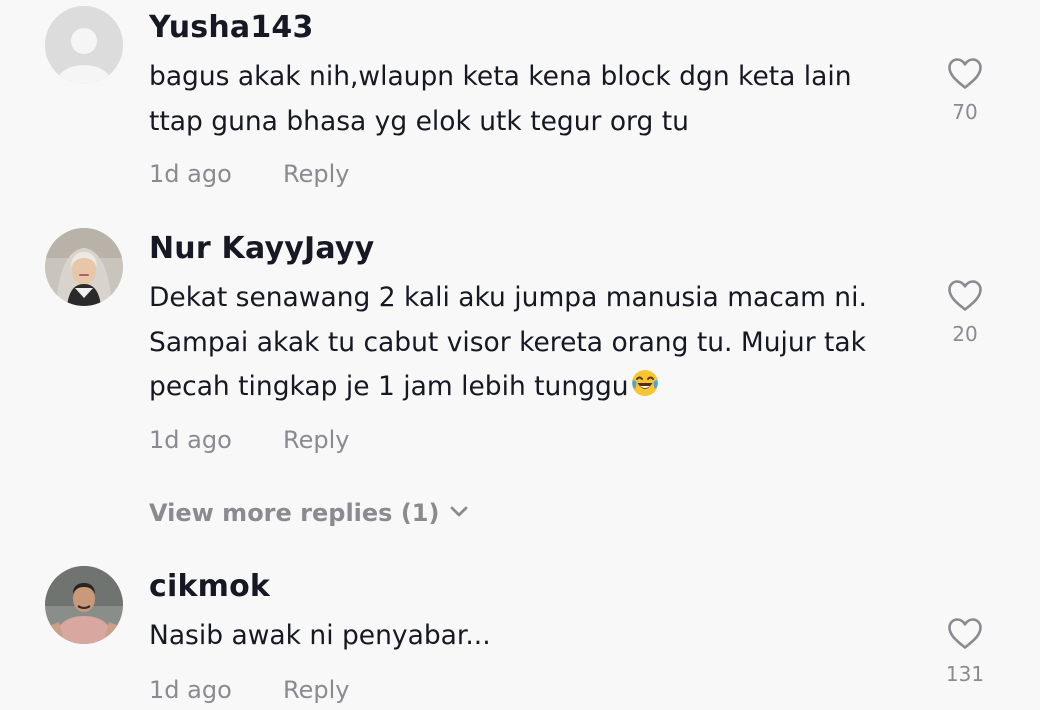  I want to click on man-pink-shirt-photo, so click(84, 605).